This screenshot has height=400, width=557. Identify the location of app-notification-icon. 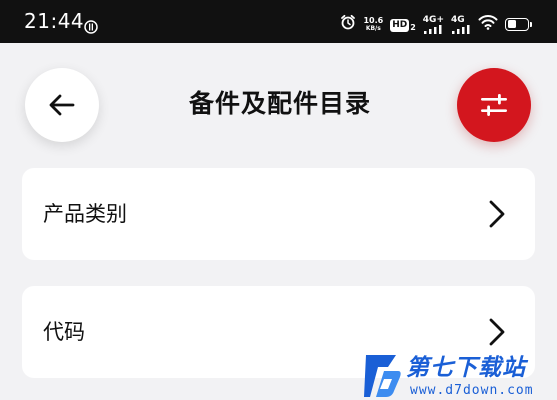
(91, 26).